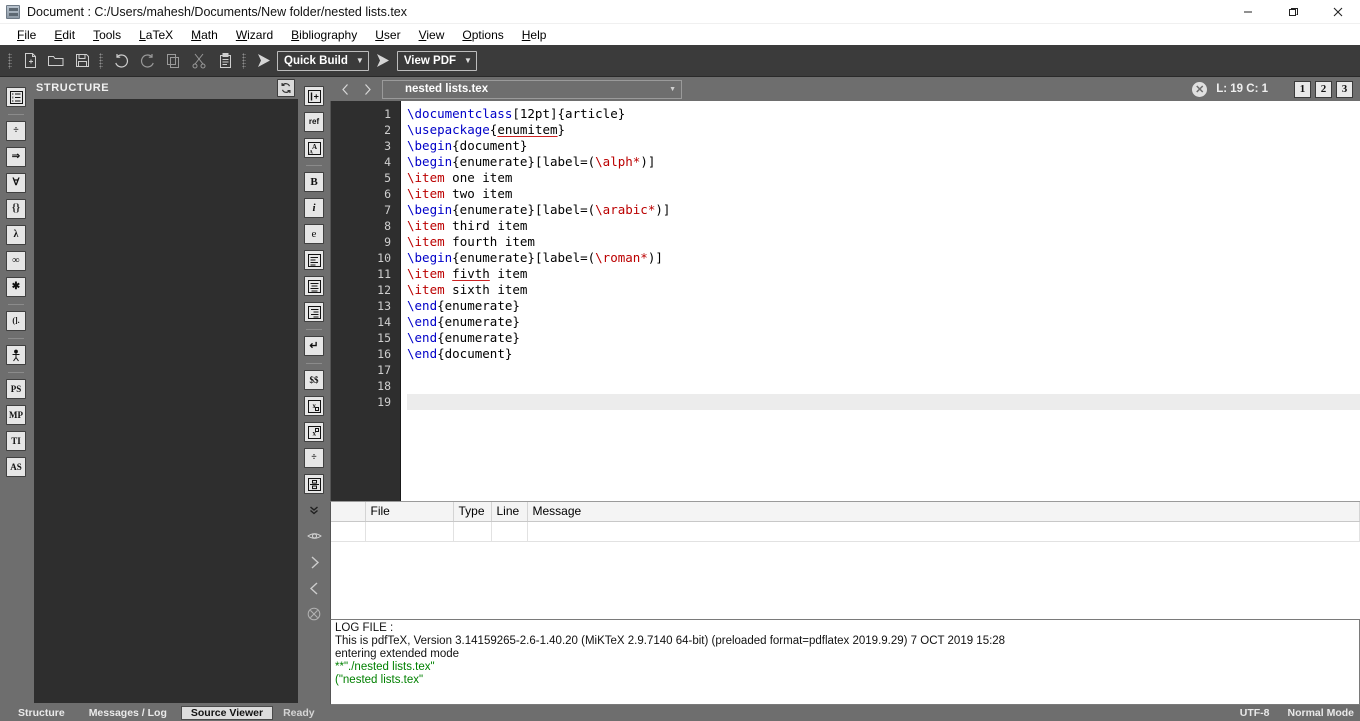 The image size is (1360, 721). What do you see at coordinates (314, 484) in the screenshot?
I see `binom-icon` at bounding box center [314, 484].